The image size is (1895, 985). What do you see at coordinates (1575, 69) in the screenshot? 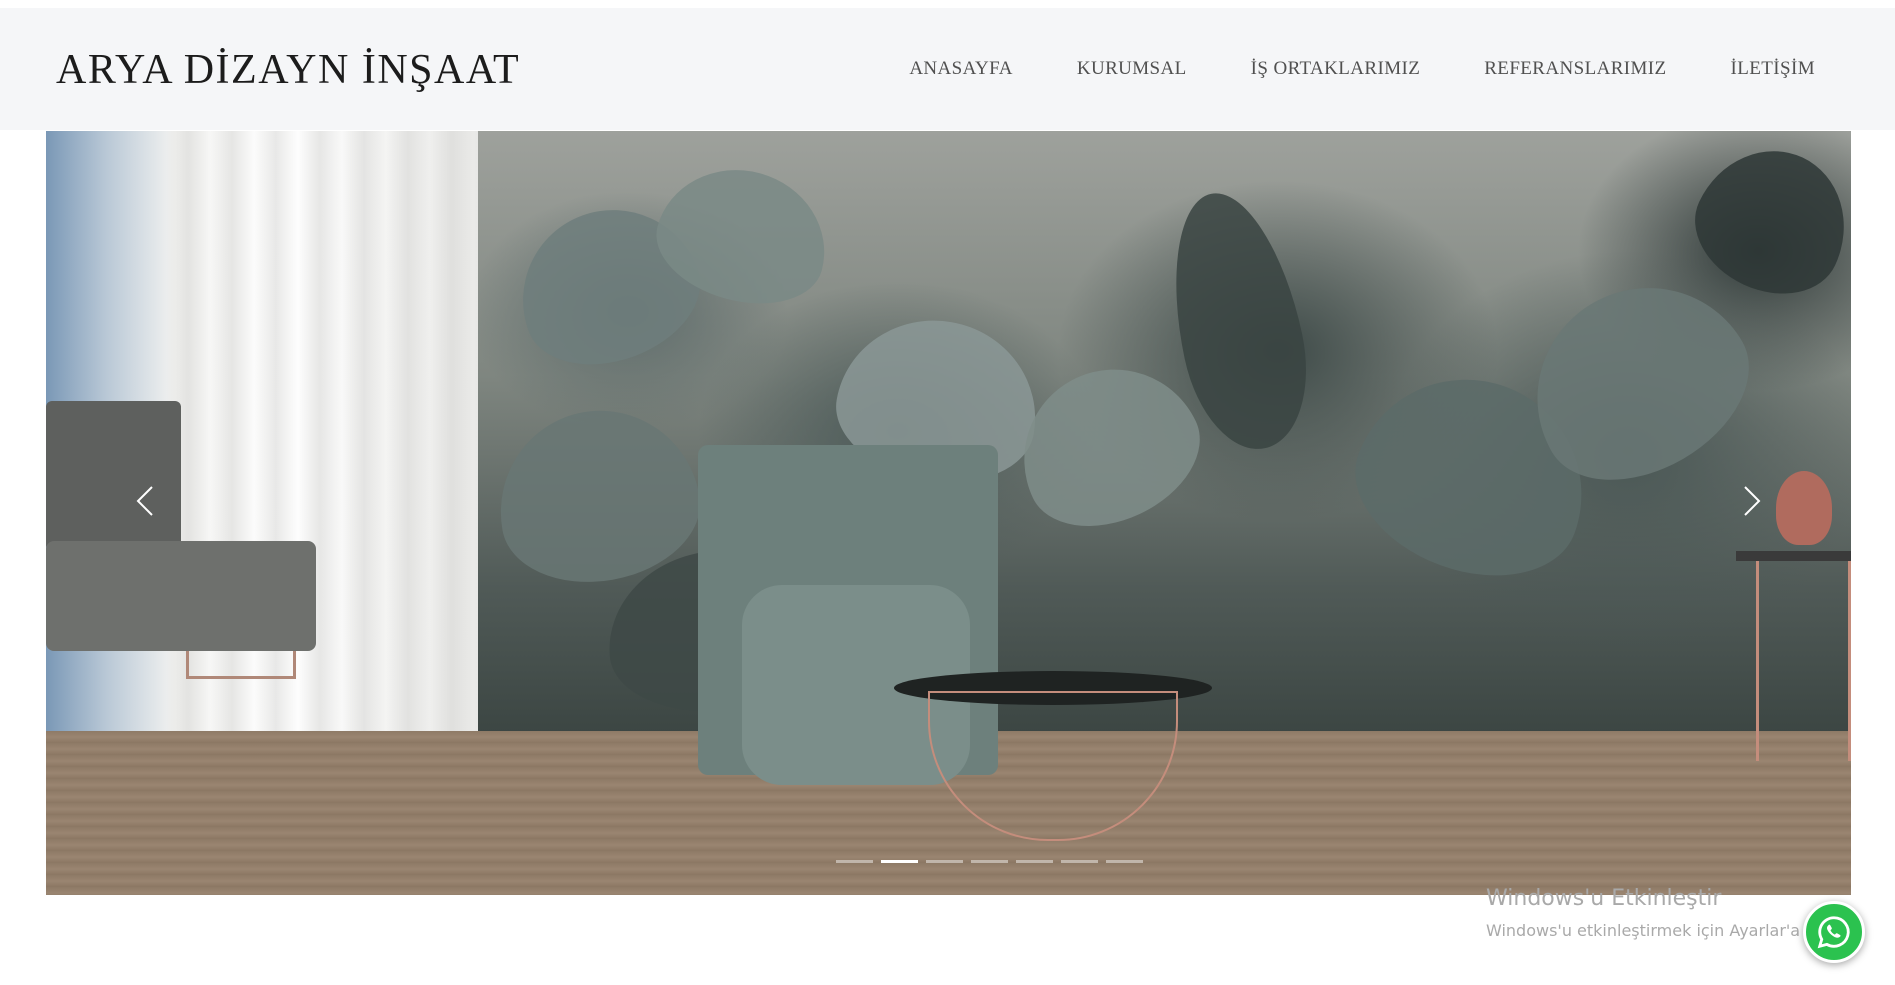
I see `nav-item-referanslarimiz: REFERANSLARIMIZ` at bounding box center [1575, 69].